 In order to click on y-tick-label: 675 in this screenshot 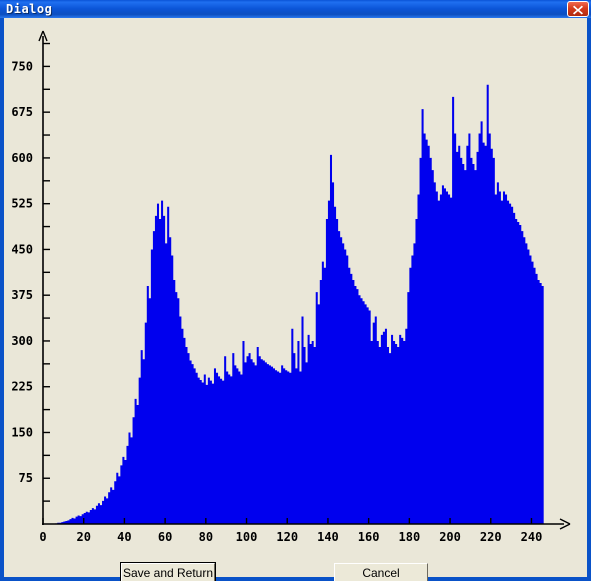, I will do `click(22, 112)`.